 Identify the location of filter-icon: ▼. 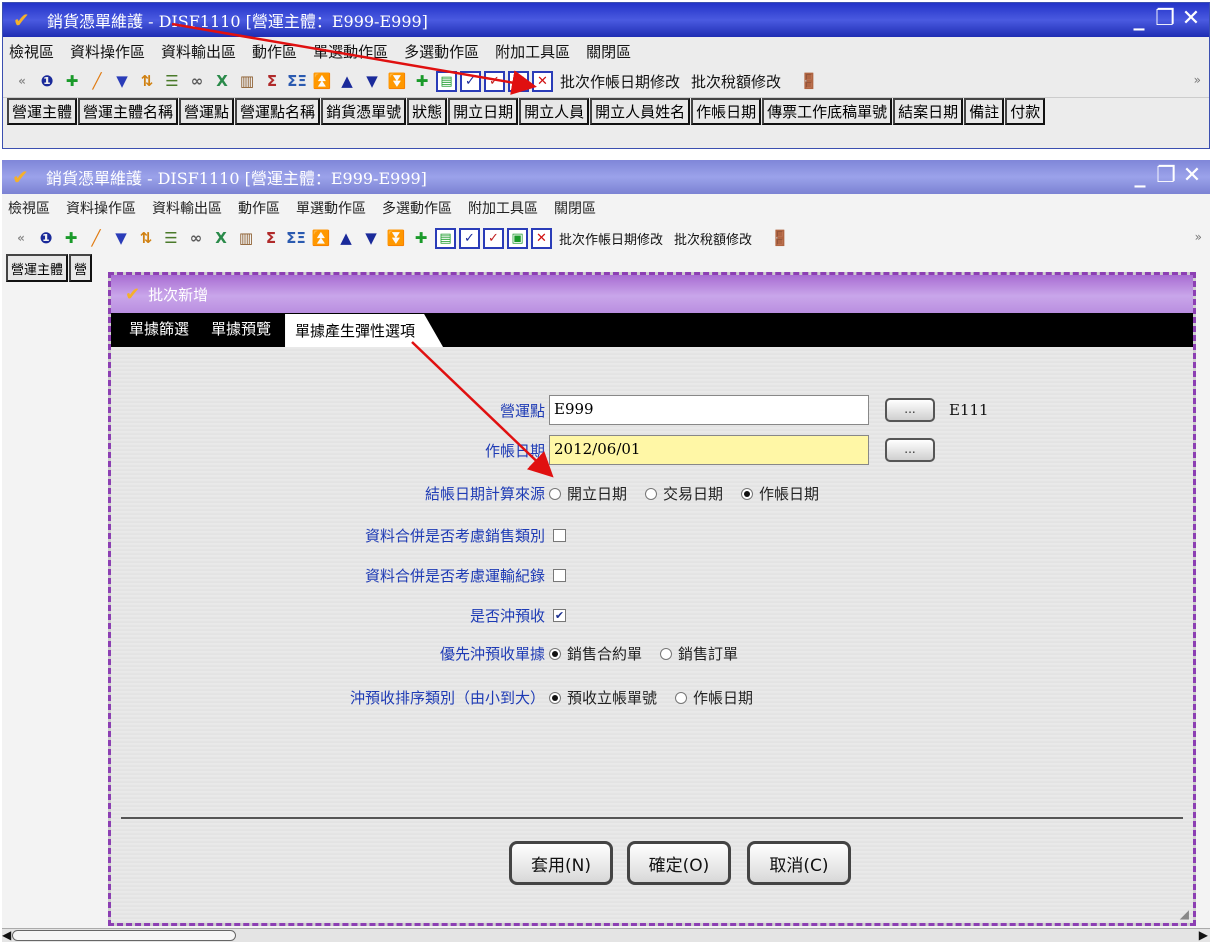
(121, 238).